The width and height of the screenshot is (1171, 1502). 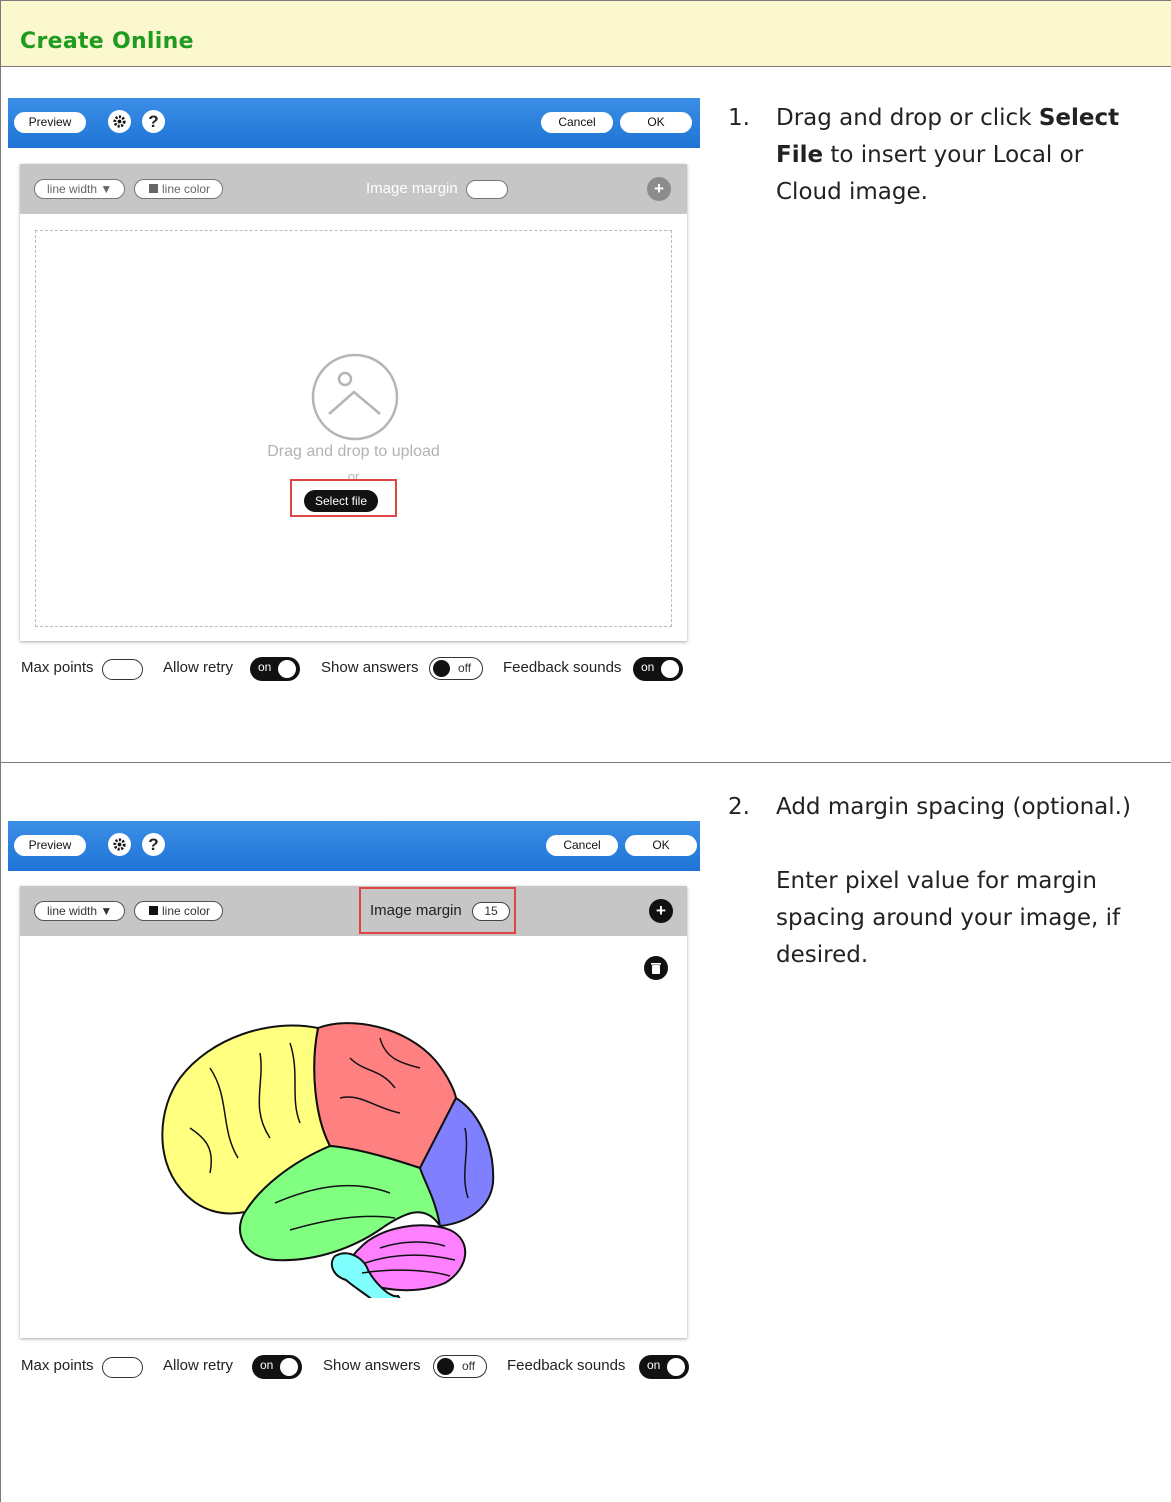 I want to click on canvas-toolbar: line width ▼ line color Image margin +, so click(x=353, y=189).